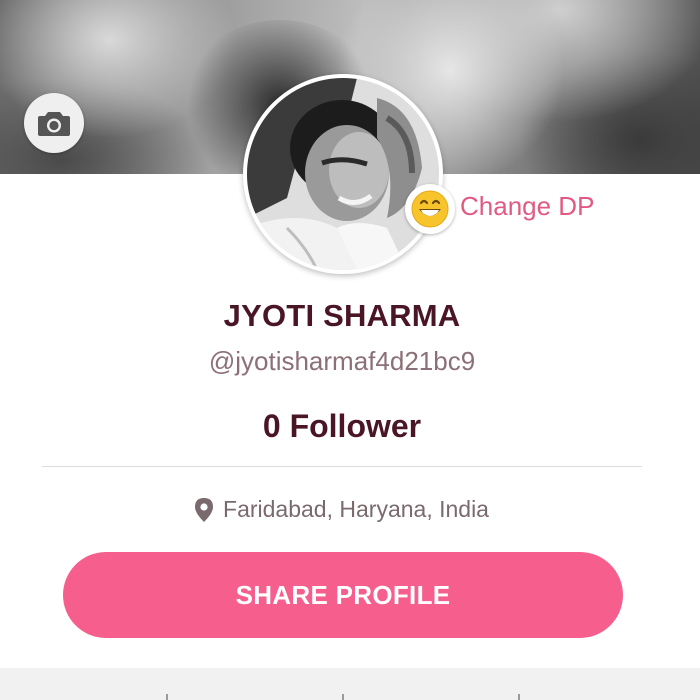 The image size is (700, 700). I want to click on share-profile-button: SHARE PROFILE, so click(343, 595).